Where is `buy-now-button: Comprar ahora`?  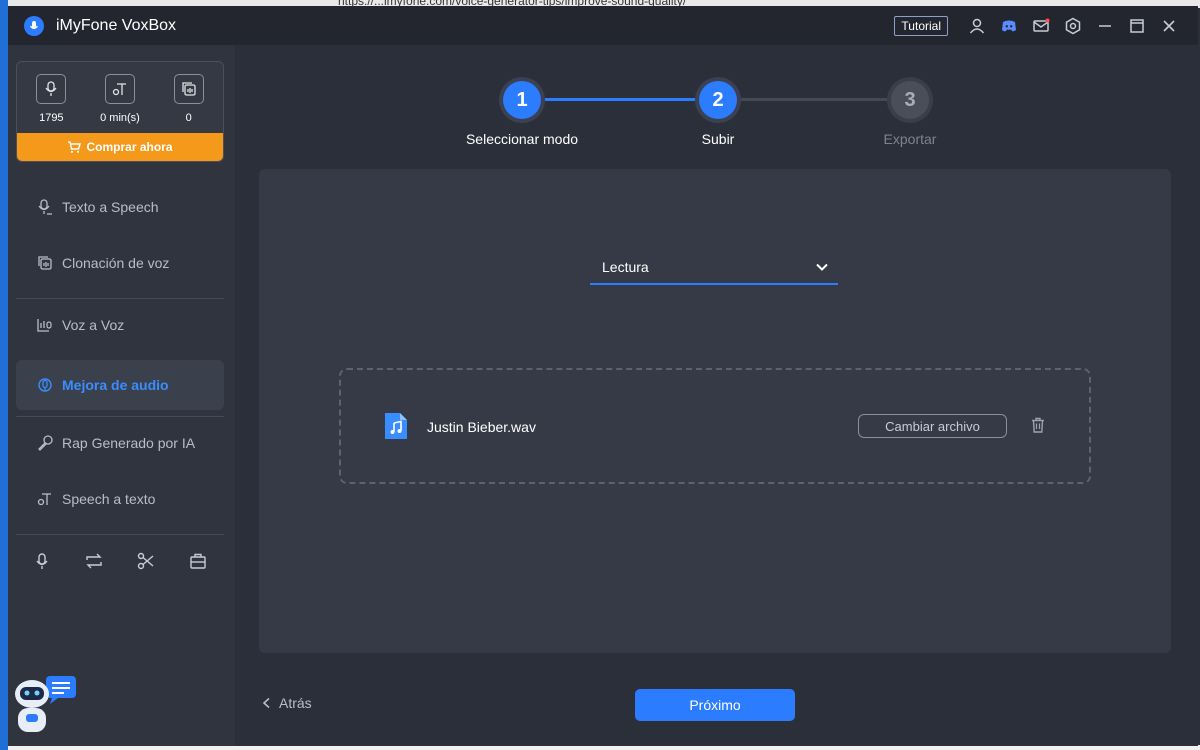
buy-now-button: Comprar ahora is located at coordinates (120, 147).